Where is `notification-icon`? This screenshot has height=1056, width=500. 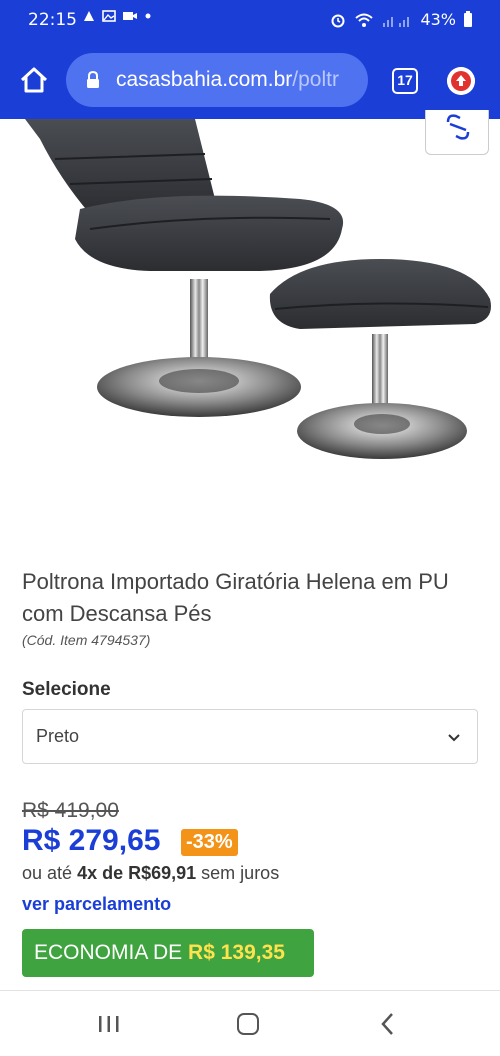
notification-icon is located at coordinates (89, 16).